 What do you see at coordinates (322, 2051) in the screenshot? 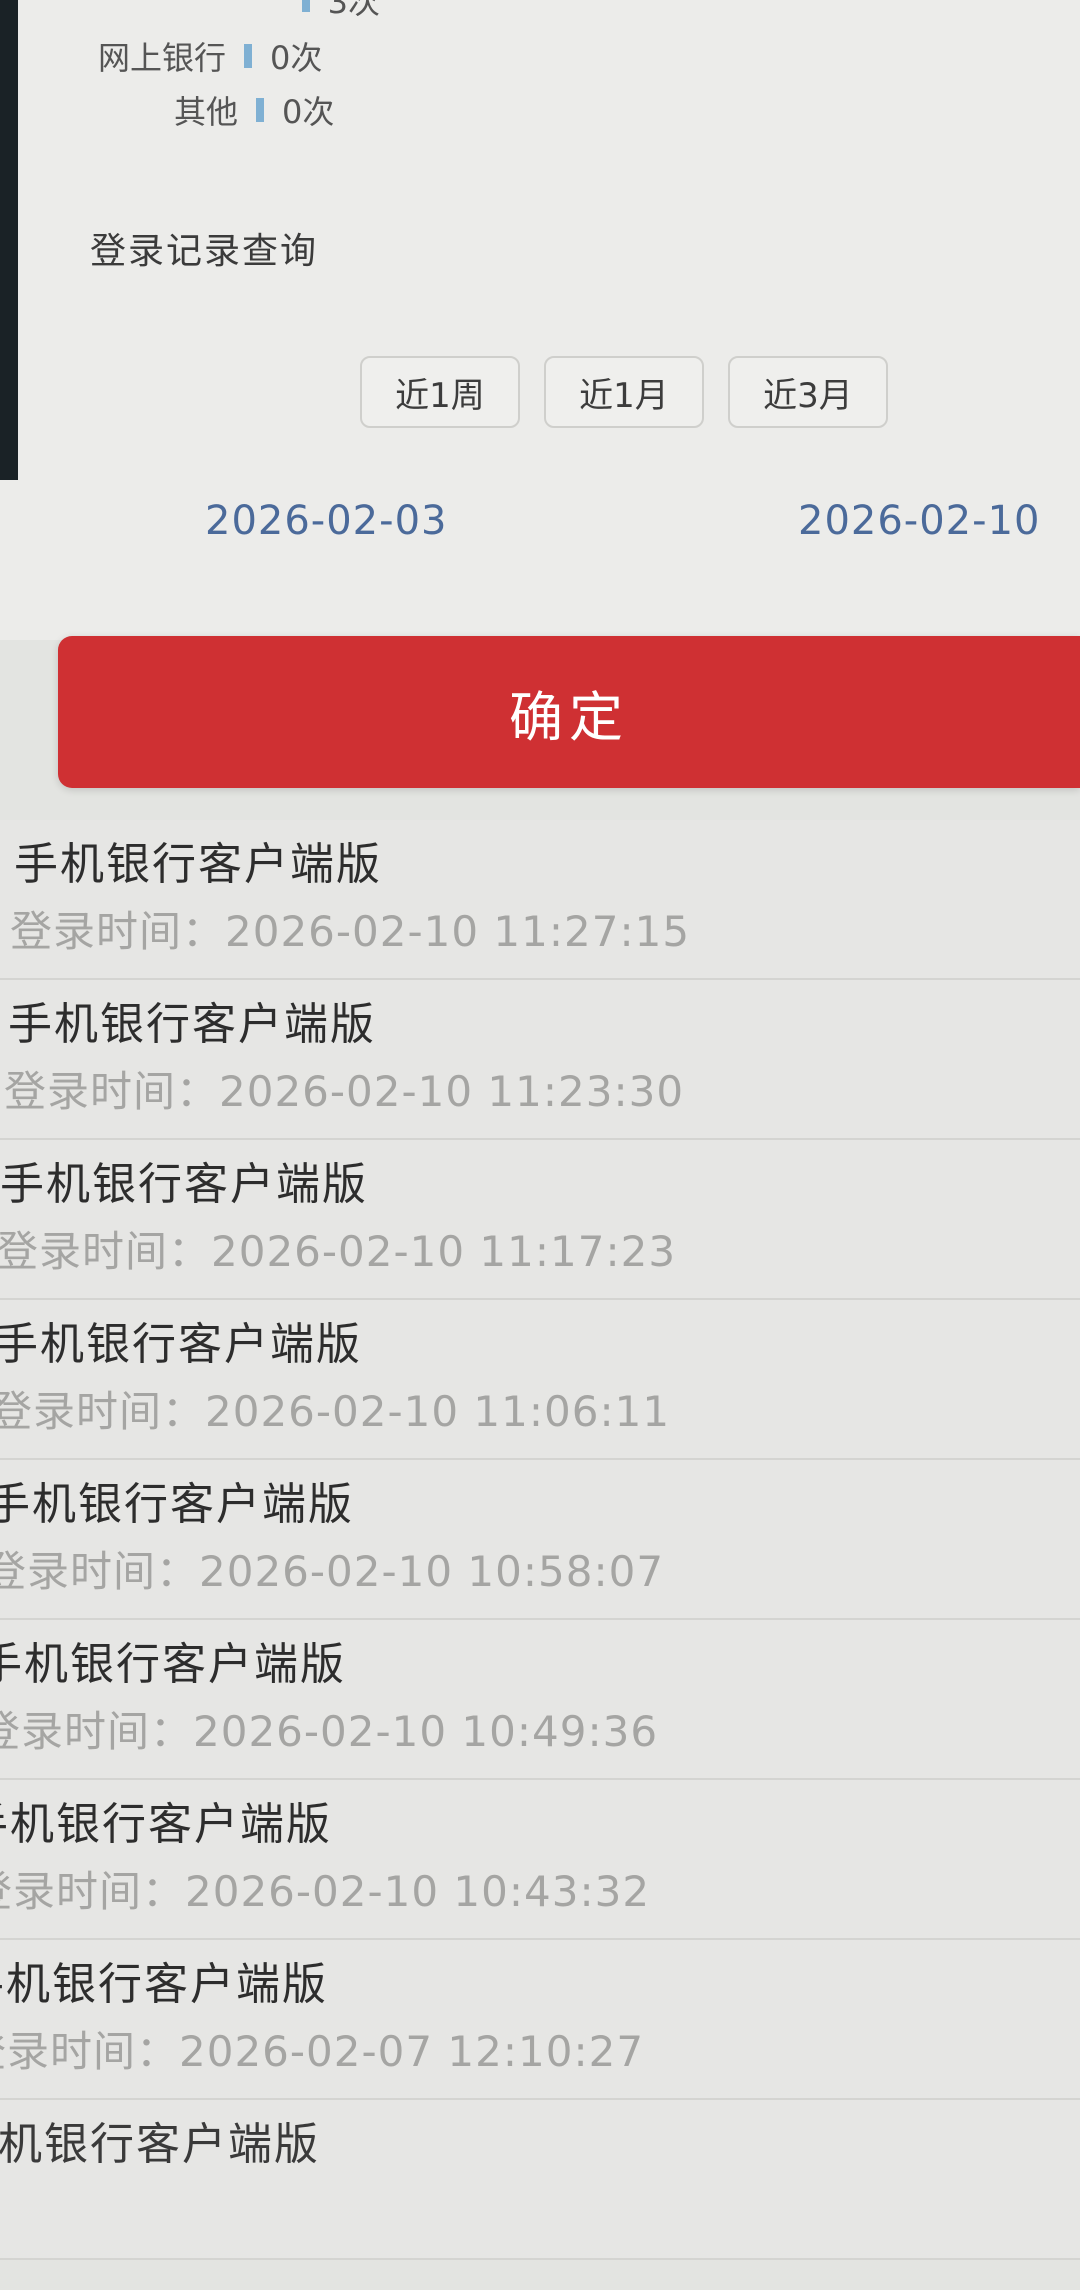
I see `record-time: 登录时间：2026-02-07 12:10:27` at bounding box center [322, 2051].